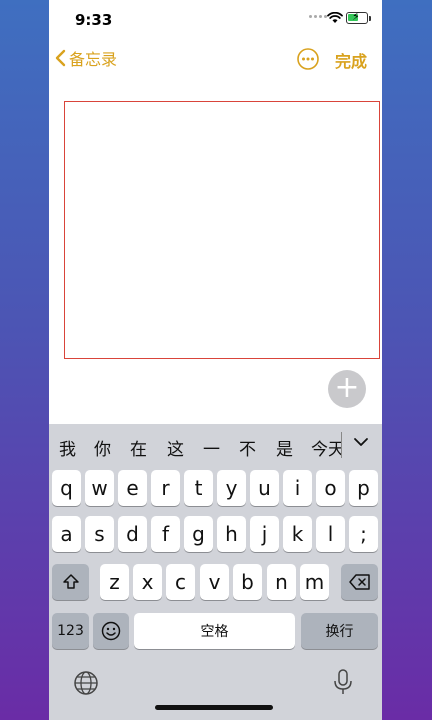 This screenshot has height=720, width=432. I want to click on emoji-icon, so click(111, 631).